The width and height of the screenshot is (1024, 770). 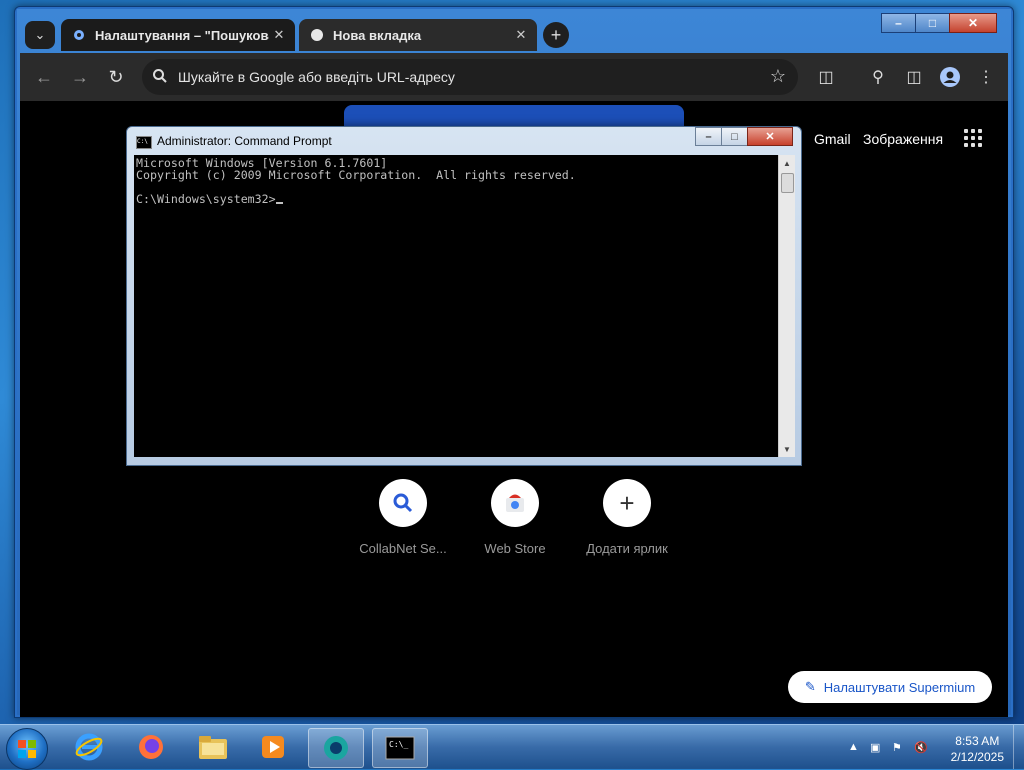 What do you see at coordinates (627, 548) in the screenshot?
I see `shortcut-label: Додати ярлик` at bounding box center [627, 548].